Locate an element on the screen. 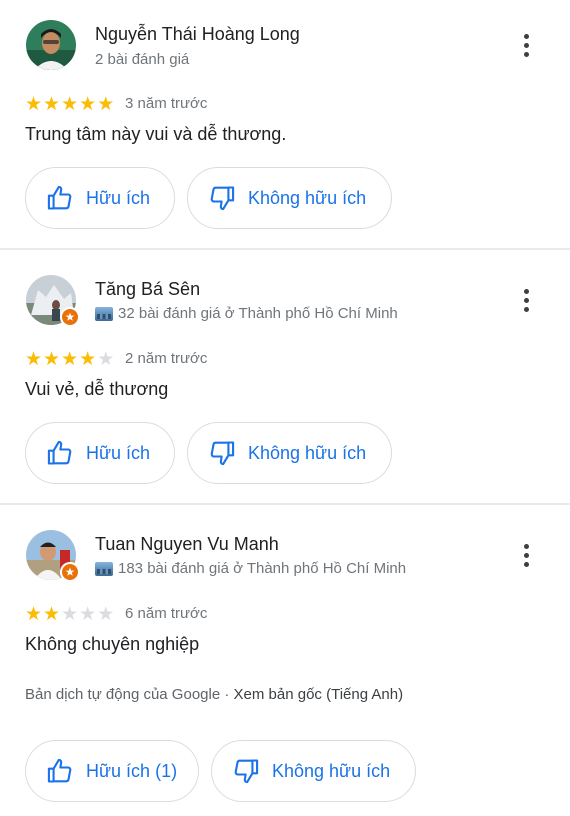 This screenshot has height=816, width=570. reviewer-name: Tăng Bá Sên is located at coordinates (147, 289).